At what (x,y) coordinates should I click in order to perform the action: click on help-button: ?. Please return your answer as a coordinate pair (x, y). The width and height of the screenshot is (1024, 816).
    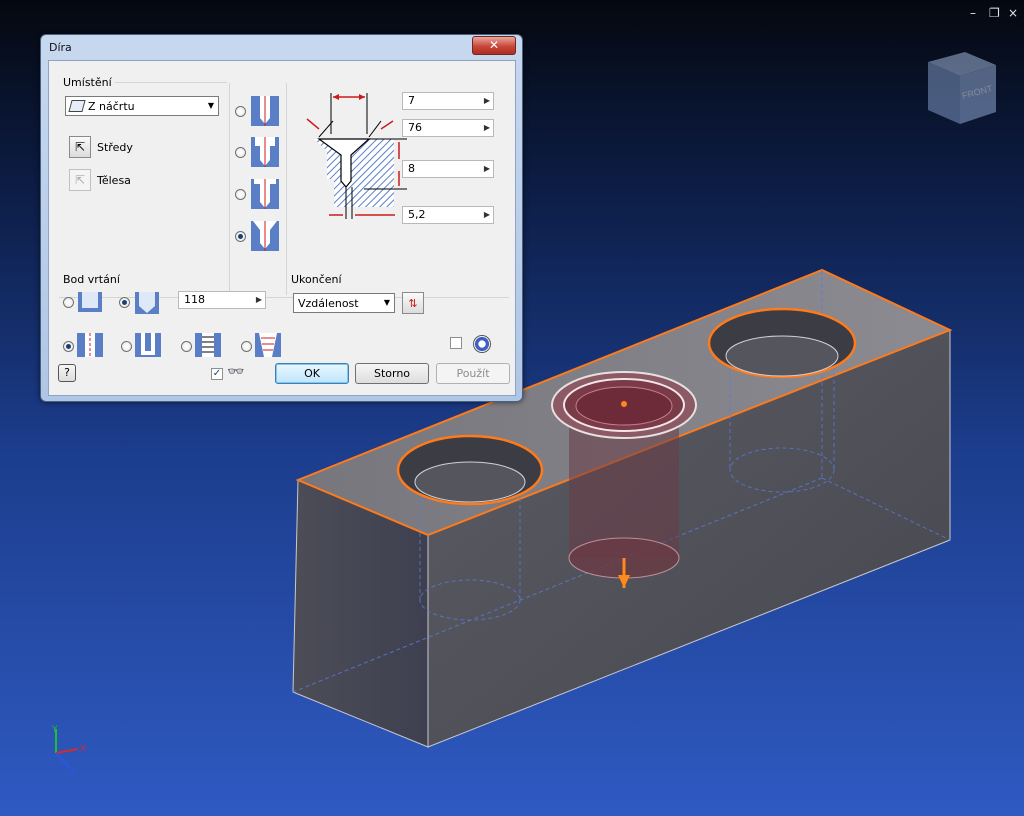
    Looking at the image, I should click on (67, 373).